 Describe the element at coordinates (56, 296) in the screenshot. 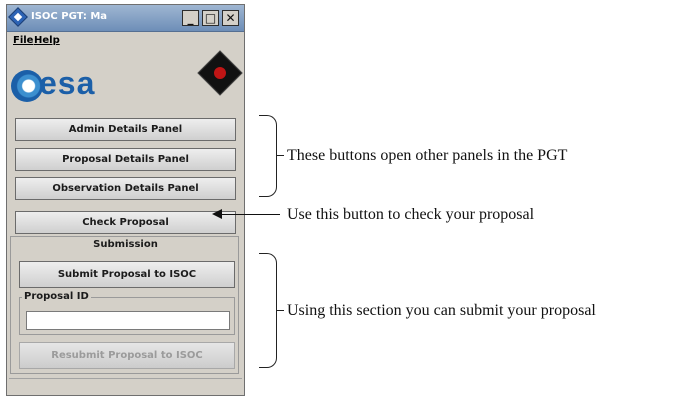

I see `proposal-id-label: Proposal ID` at that location.